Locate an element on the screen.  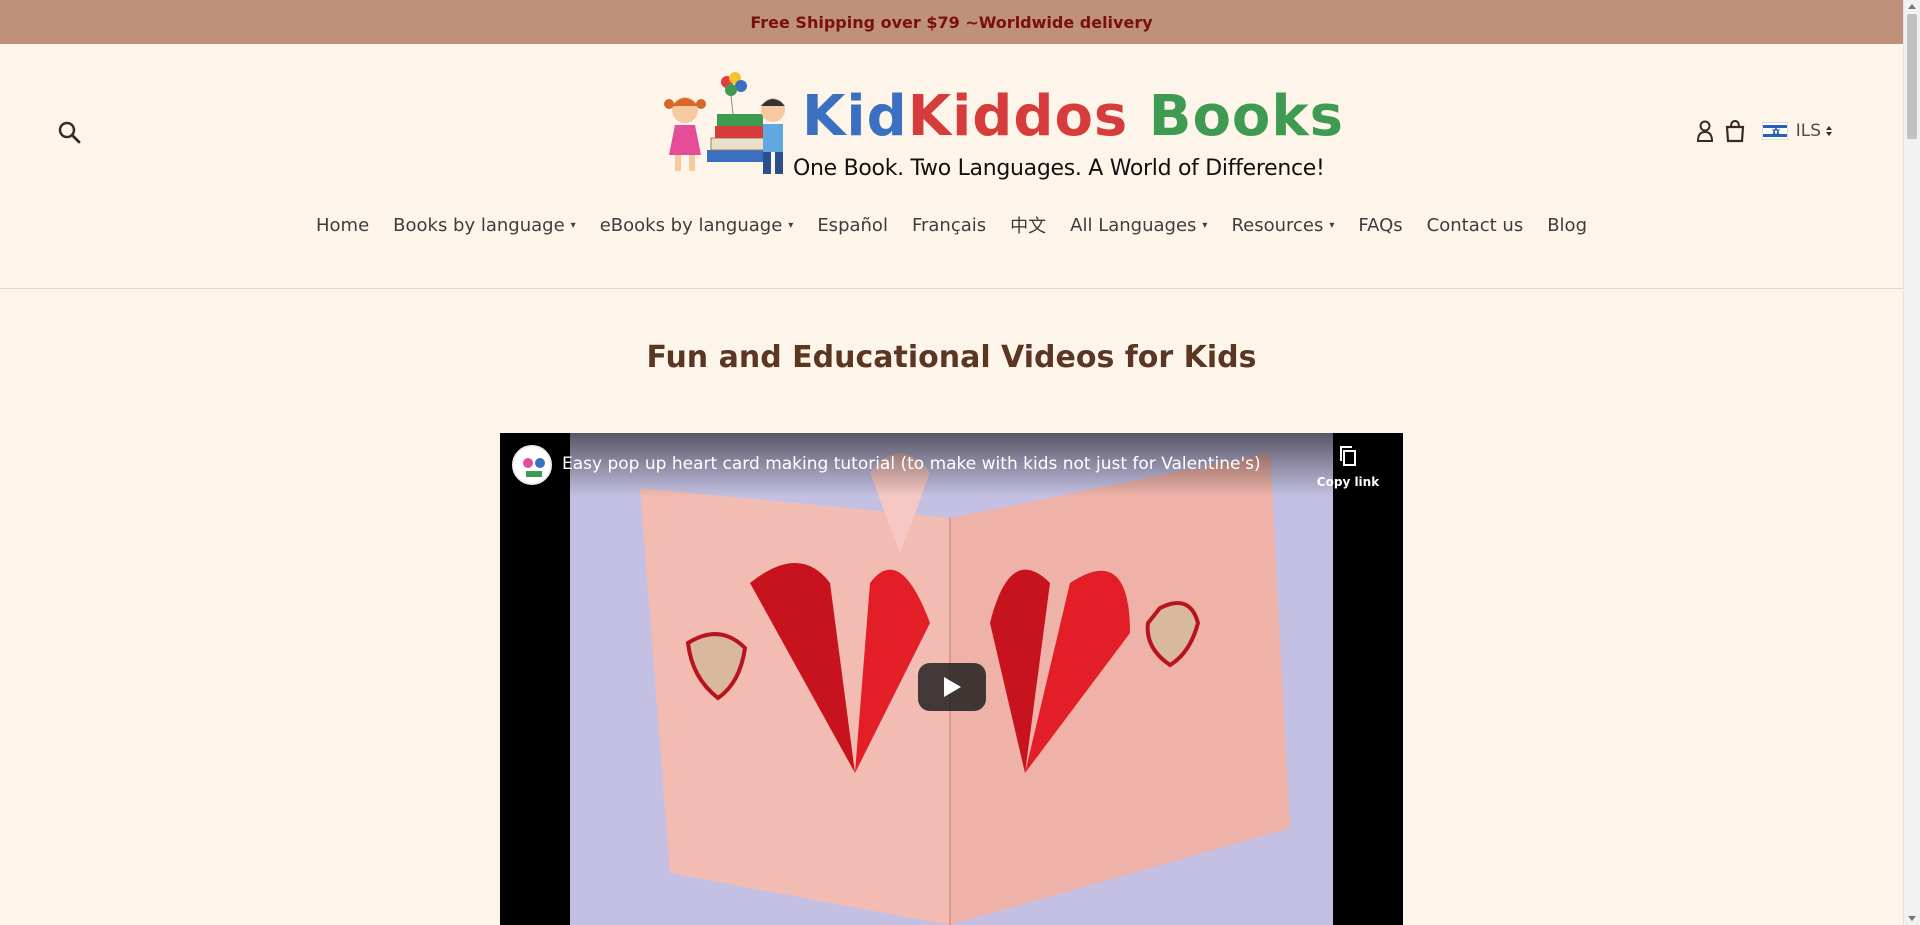
kids-reading-illustration is located at coordinates (724, 123).